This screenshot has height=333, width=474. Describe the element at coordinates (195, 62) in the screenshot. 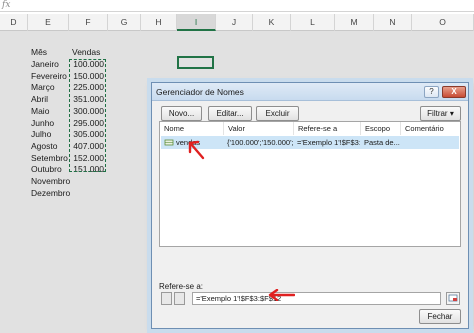

I see `active-cell` at that location.